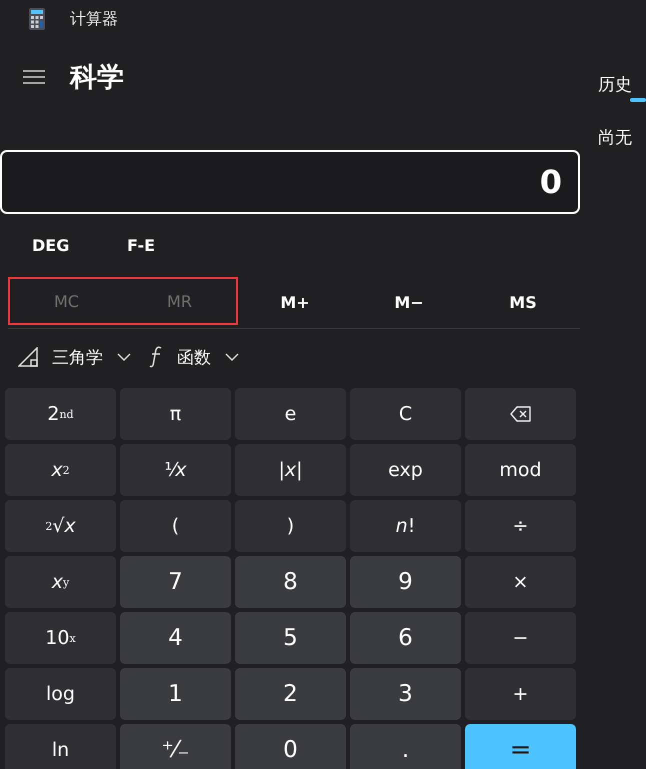 Image resolution: width=646 pixels, height=769 pixels. What do you see at coordinates (60, 638) in the screenshot?
I see `key-button: 10$^{x}$` at bounding box center [60, 638].